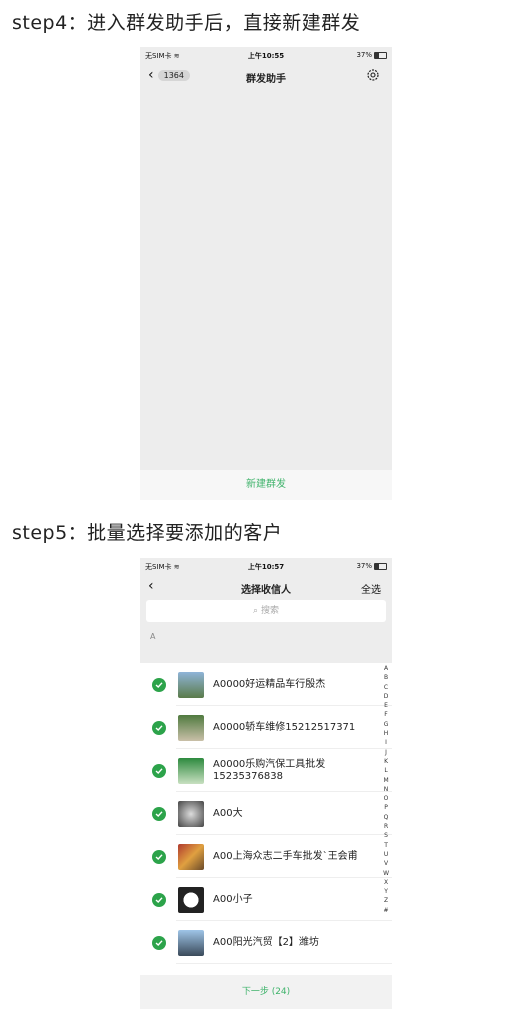 This screenshot has width=532, height=1024. I want to click on alphabet-index-letter: W, so click(386, 873).